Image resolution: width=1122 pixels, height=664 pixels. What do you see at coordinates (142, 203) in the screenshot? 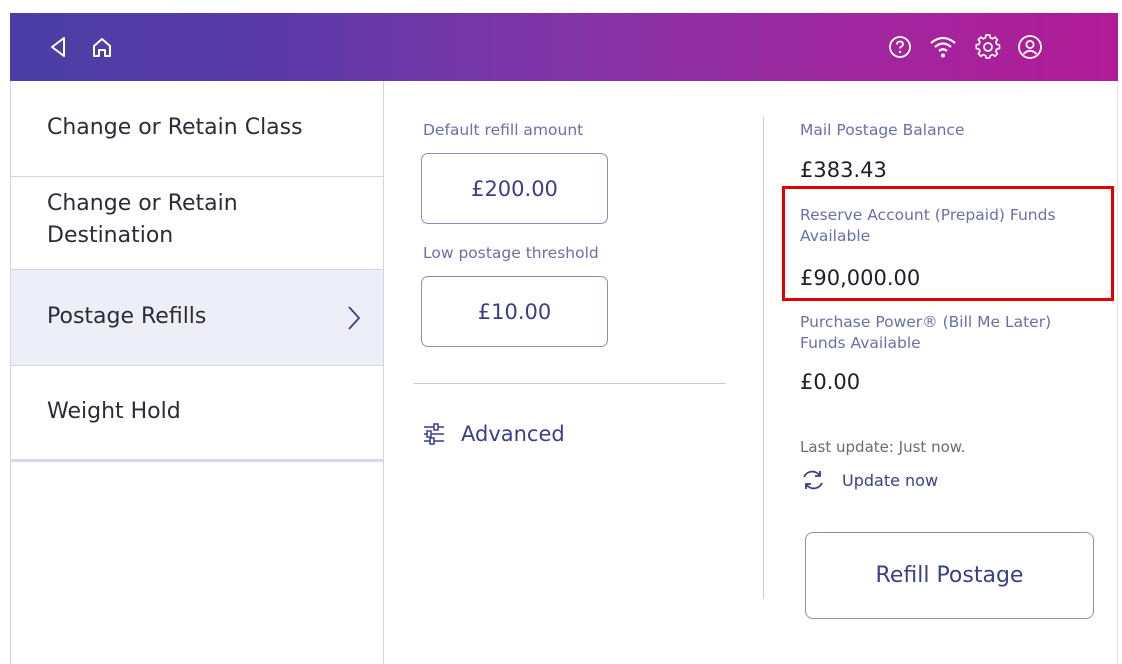
I see `sidebar-item-label: Change or Retain` at bounding box center [142, 203].